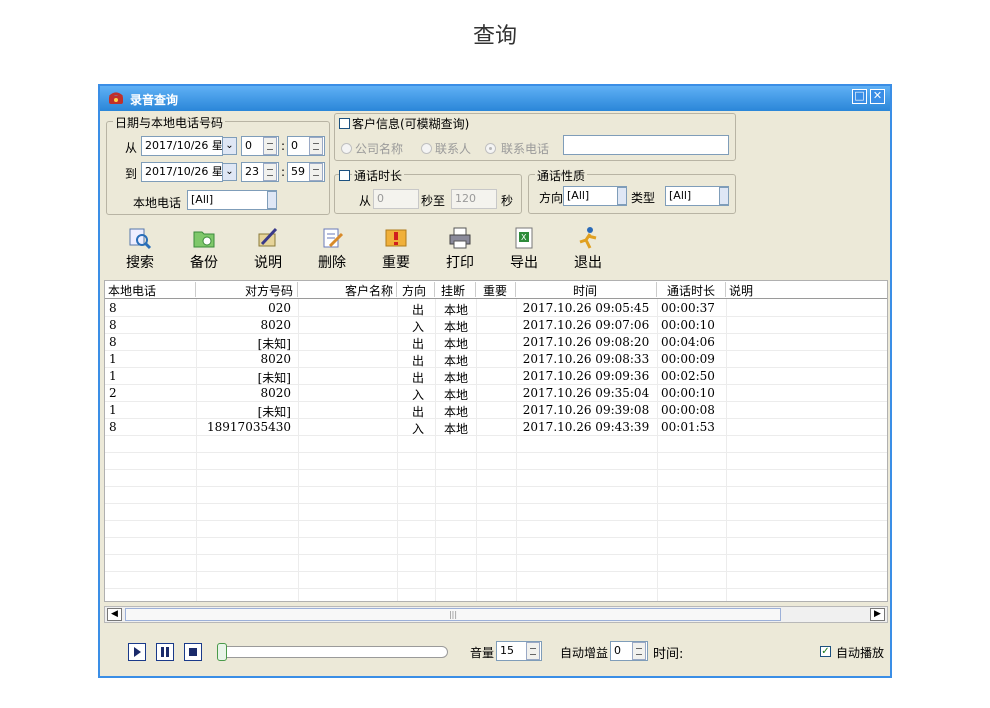 This screenshot has width=990, height=708. Describe the element at coordinates (860, 653) in the screenshot. I see `autoplay-label: 自动播放` at that location.